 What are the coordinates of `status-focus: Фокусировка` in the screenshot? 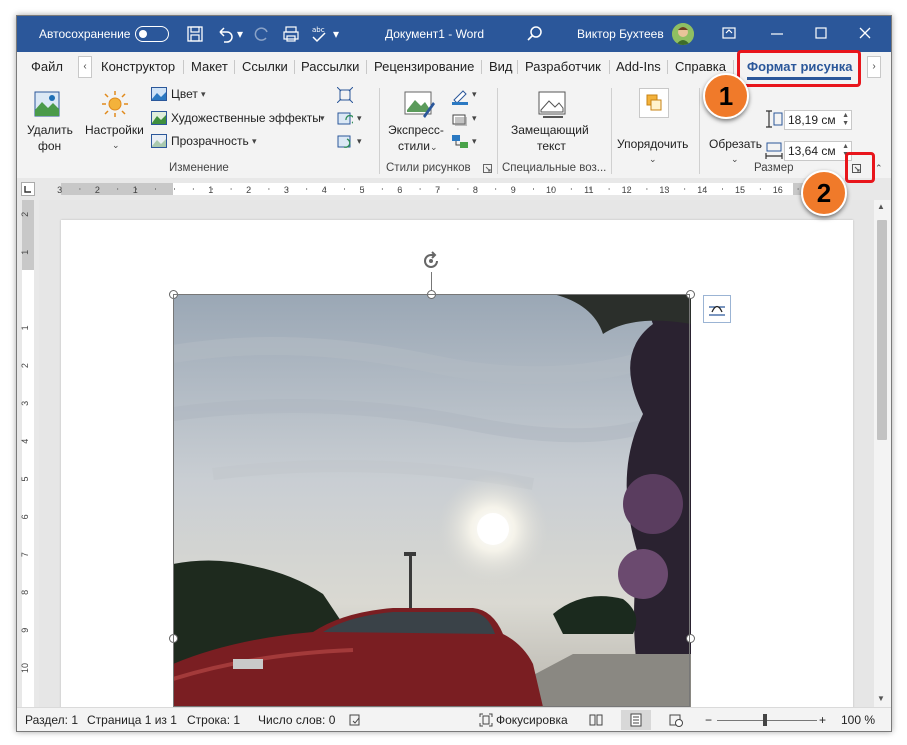 It's located at (532, 719).